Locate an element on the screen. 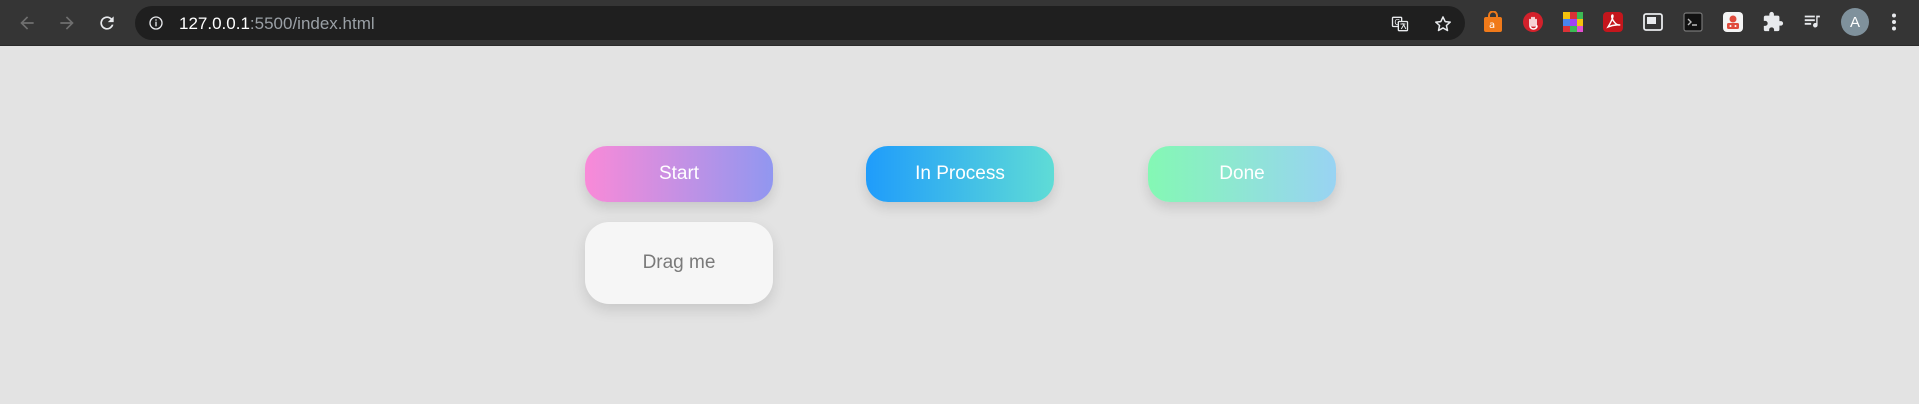 The width and height of the screenshot is (1919, 404). translate-icon: G is located at coordinates (1400, 24).